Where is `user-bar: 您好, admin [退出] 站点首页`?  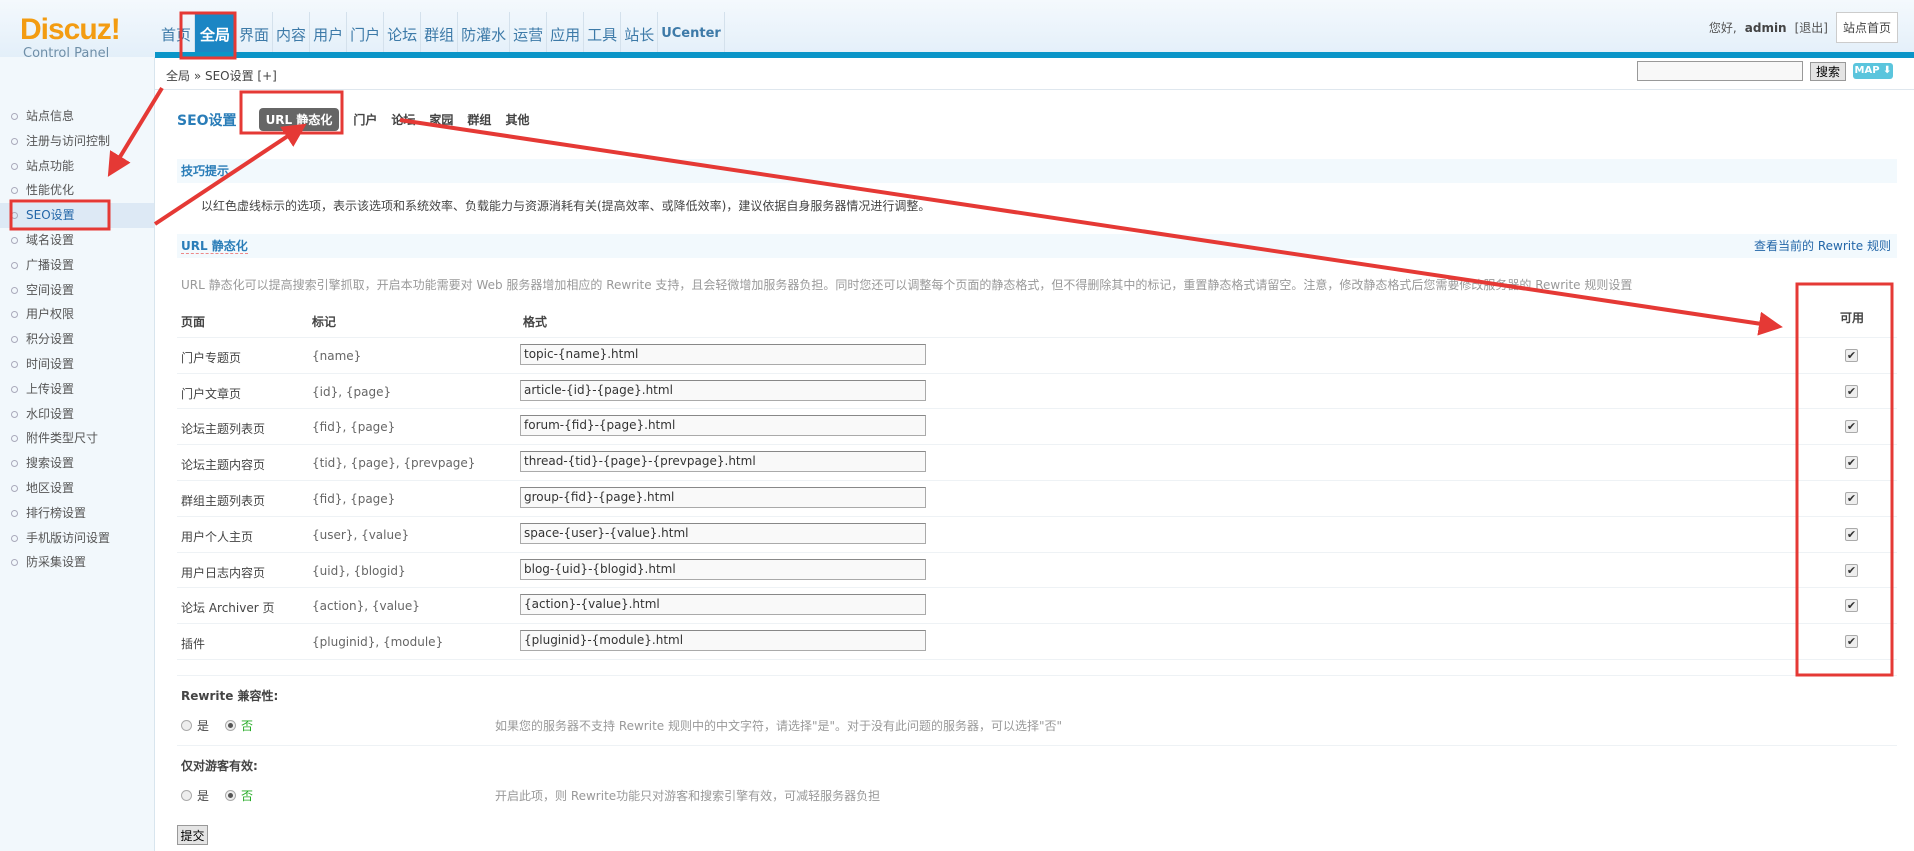 user-bar: 您好, admin [退出] 站点首页 is located at coordinates (1803, 27).